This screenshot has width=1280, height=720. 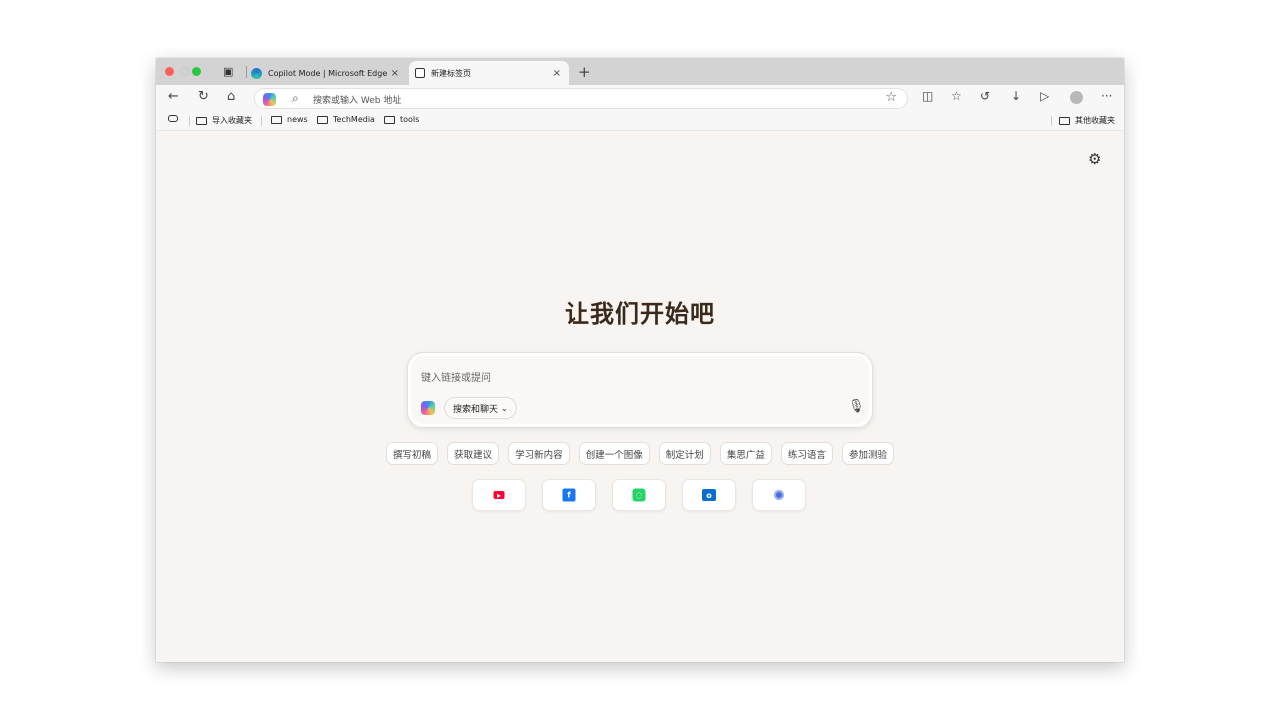 What do you see at coordinates (867, 453) in the screenshot?
I see `chip-take-quiz: 参加测验` at bounding box center [867, 453].